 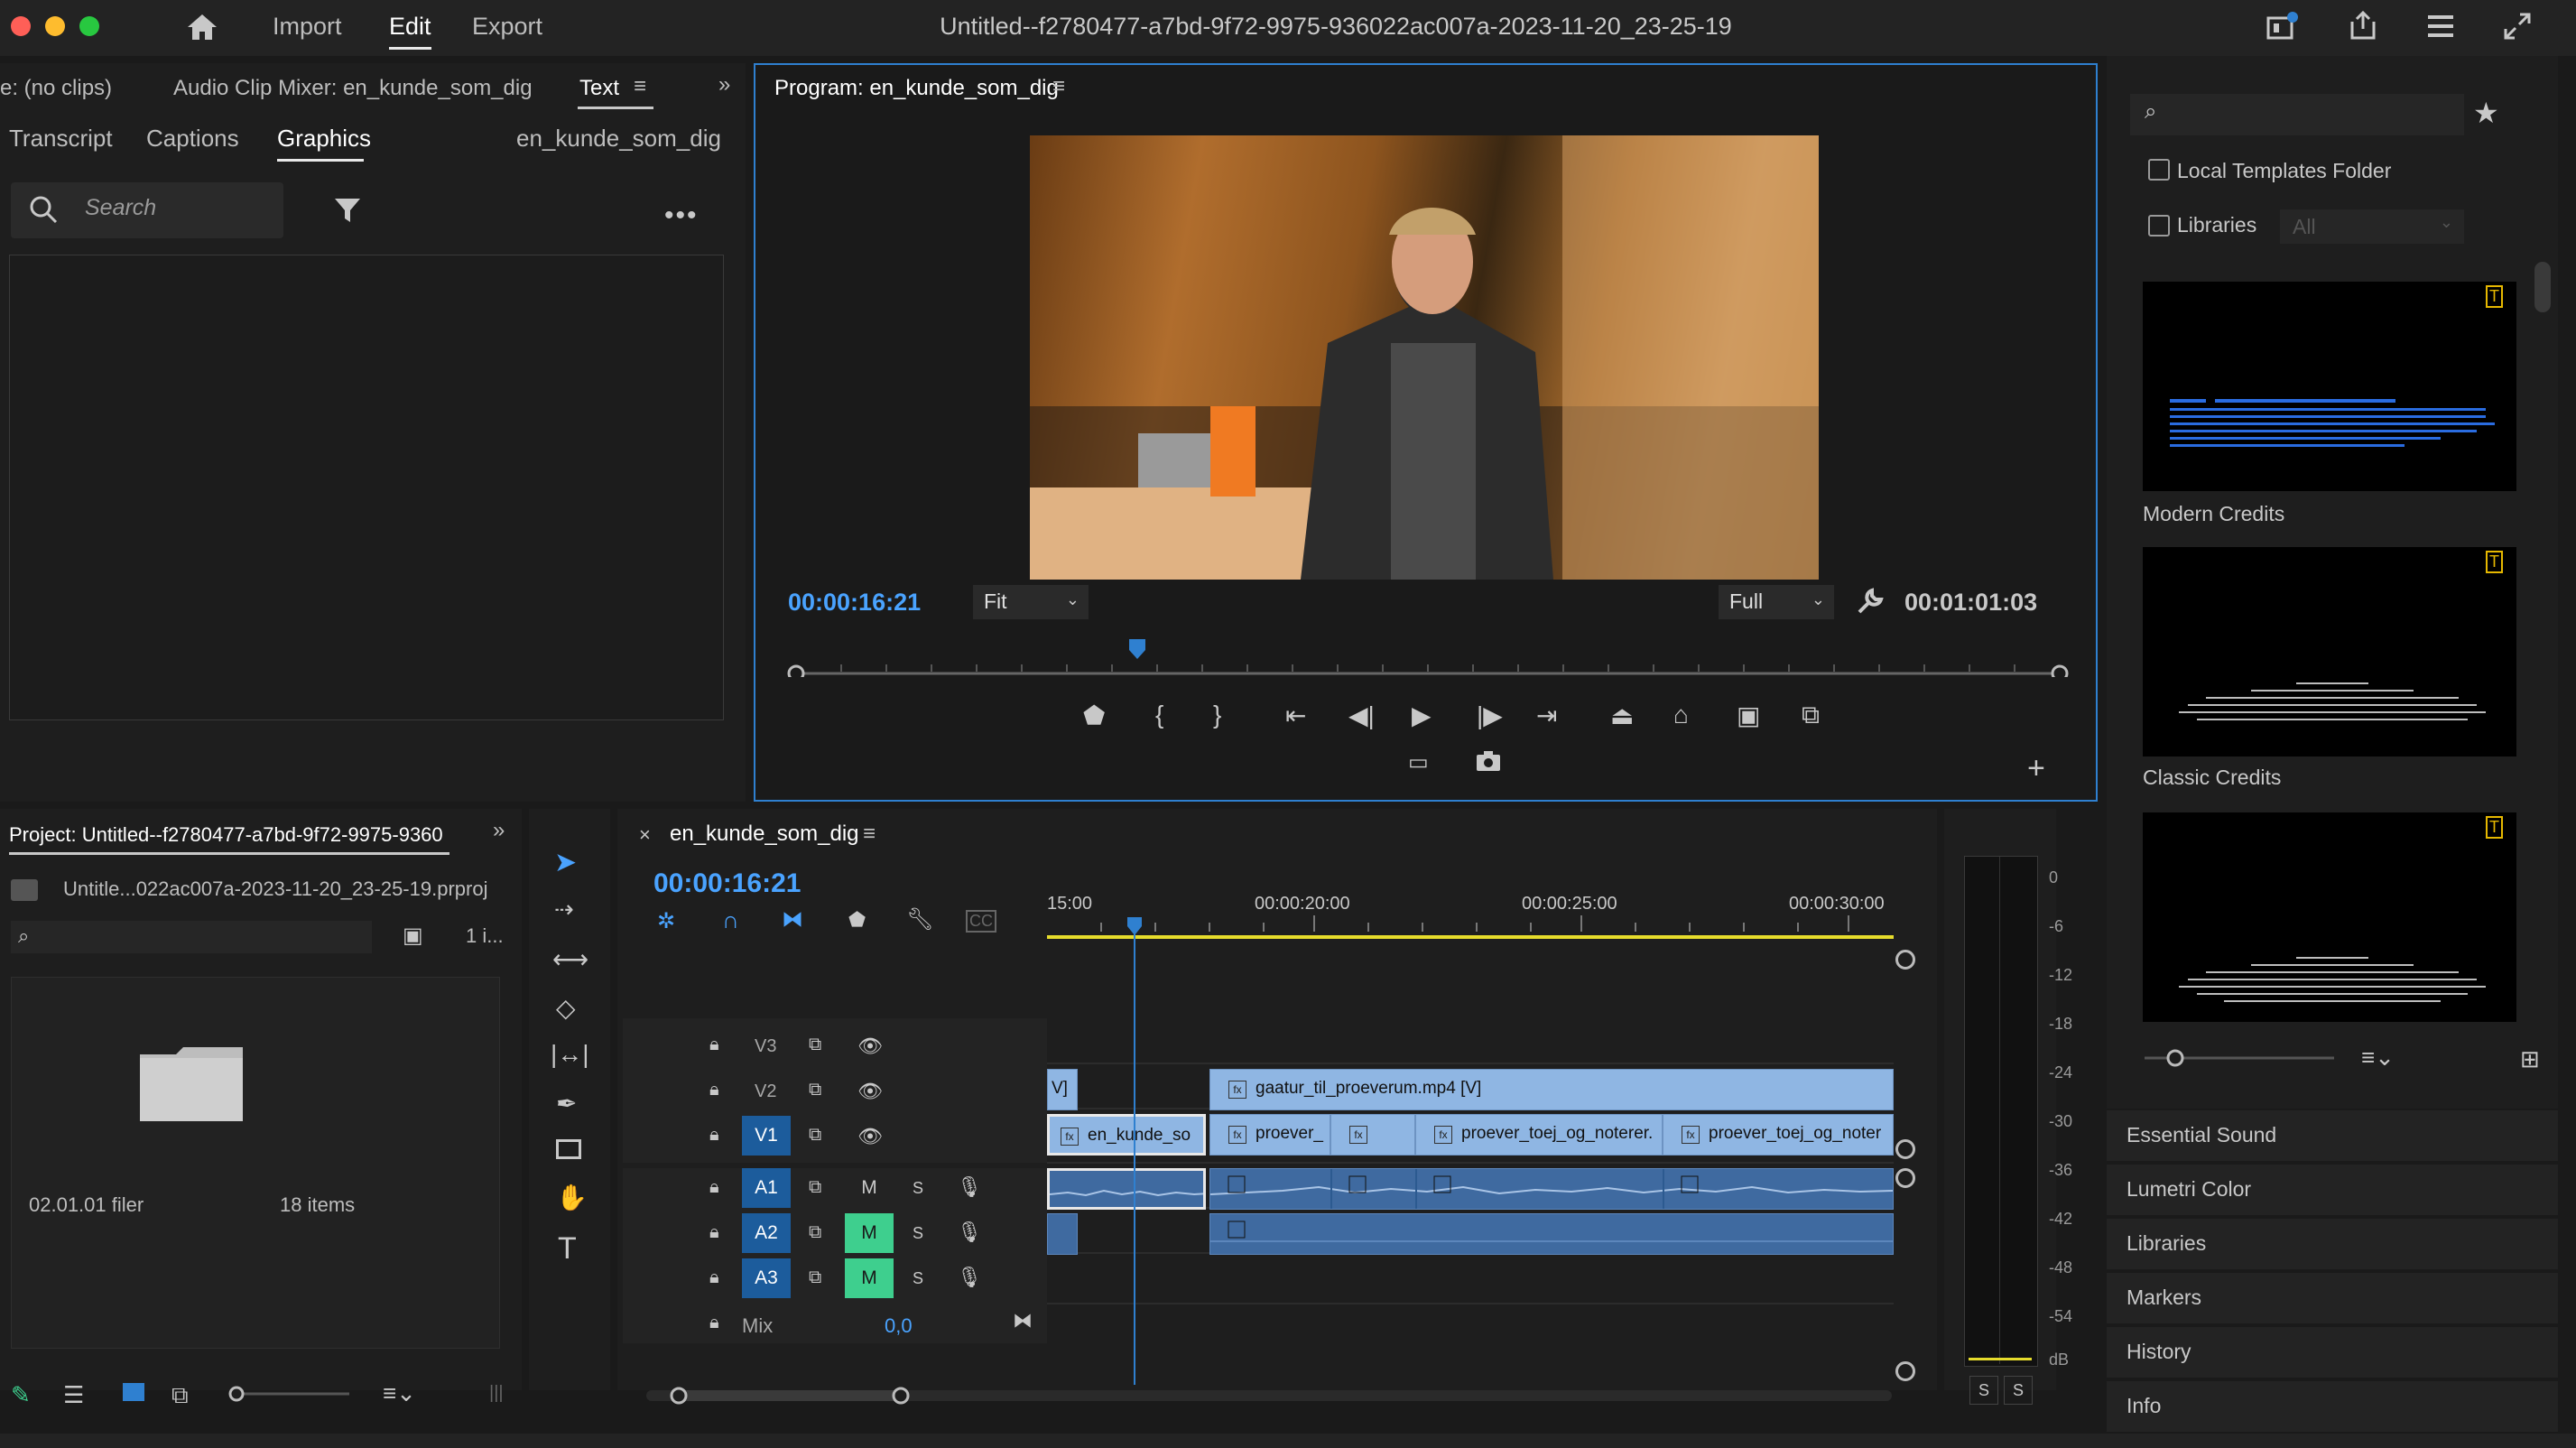 I want to click on close-window-button, so click(x=21, y=26).